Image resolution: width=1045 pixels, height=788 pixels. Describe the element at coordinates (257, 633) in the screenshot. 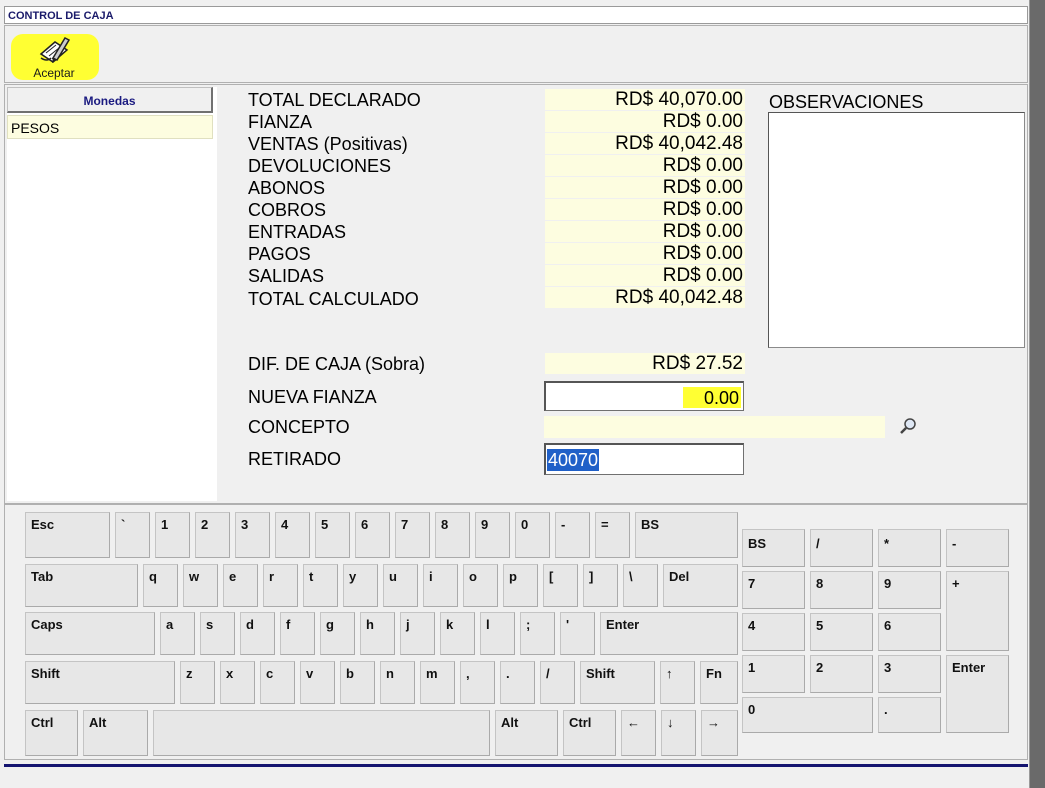

I see `key-d: d` at that location.